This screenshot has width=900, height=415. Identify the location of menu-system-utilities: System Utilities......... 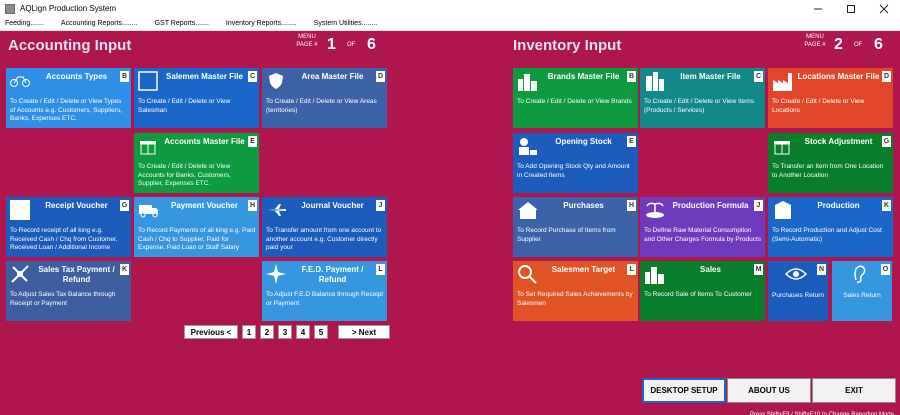
(345, 23).